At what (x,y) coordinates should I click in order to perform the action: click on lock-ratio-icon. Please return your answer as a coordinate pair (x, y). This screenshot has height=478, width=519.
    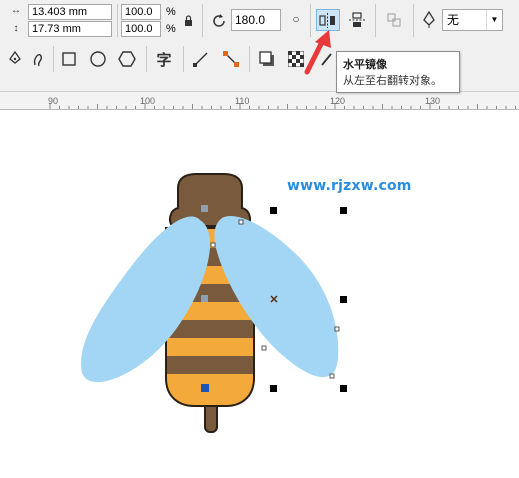
    Looking at the image, I should click on (188, 20).